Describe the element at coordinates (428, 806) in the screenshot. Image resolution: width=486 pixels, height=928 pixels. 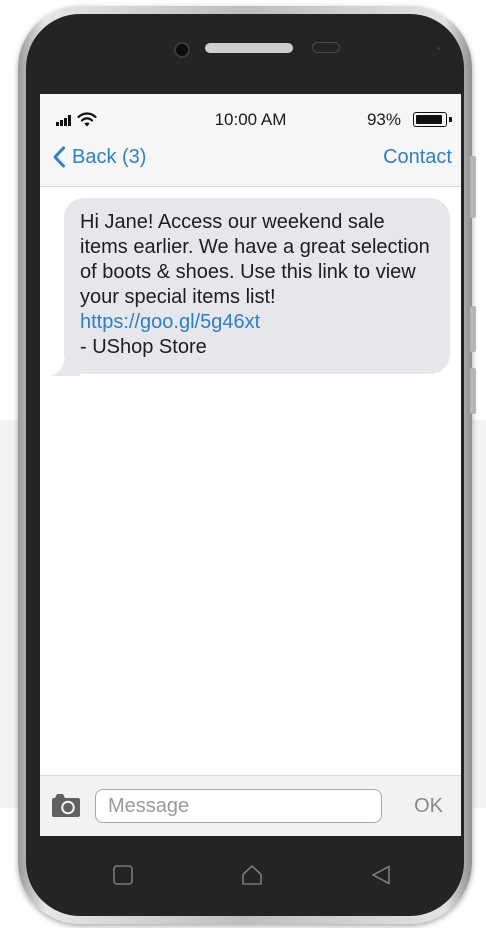
I see `send-ok-button: OK` at that location.